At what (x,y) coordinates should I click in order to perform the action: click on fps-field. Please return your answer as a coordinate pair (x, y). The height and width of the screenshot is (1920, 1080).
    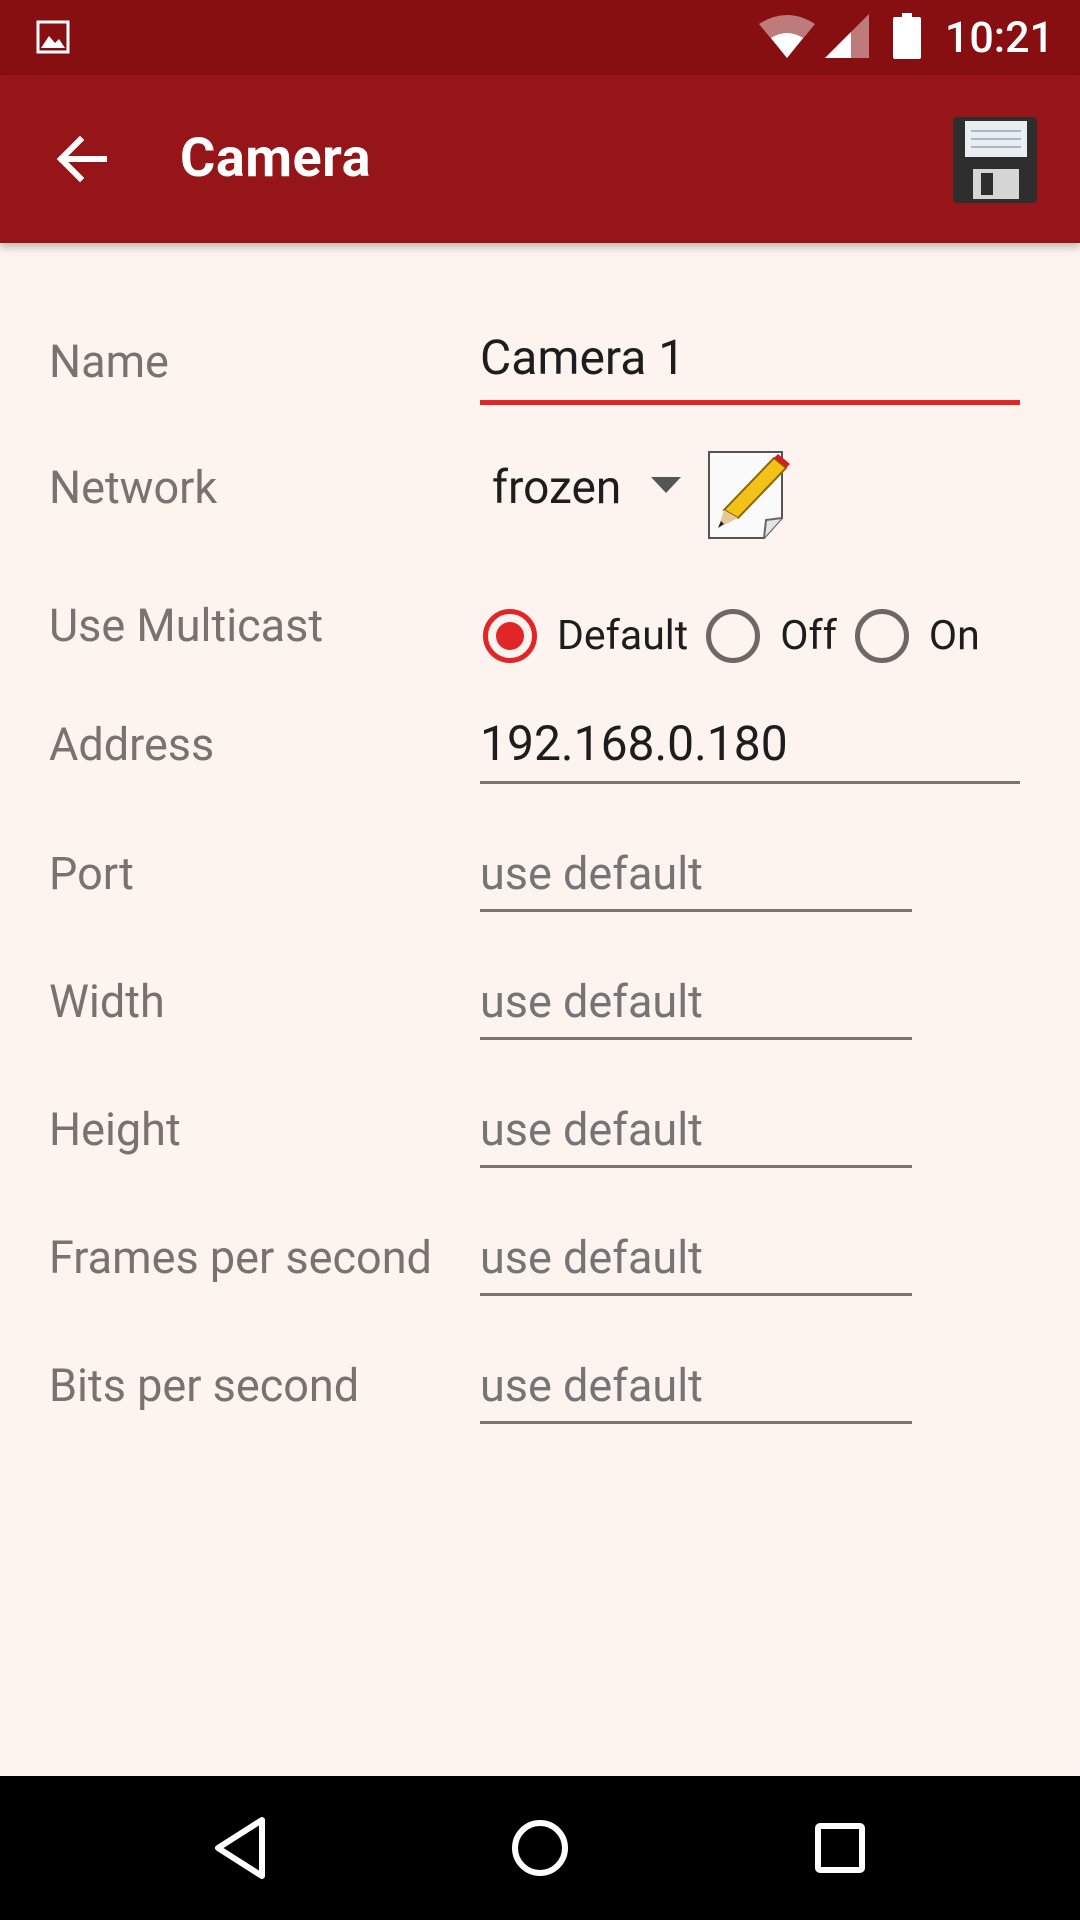
    Looking at the image, I should click on (696, 1258).